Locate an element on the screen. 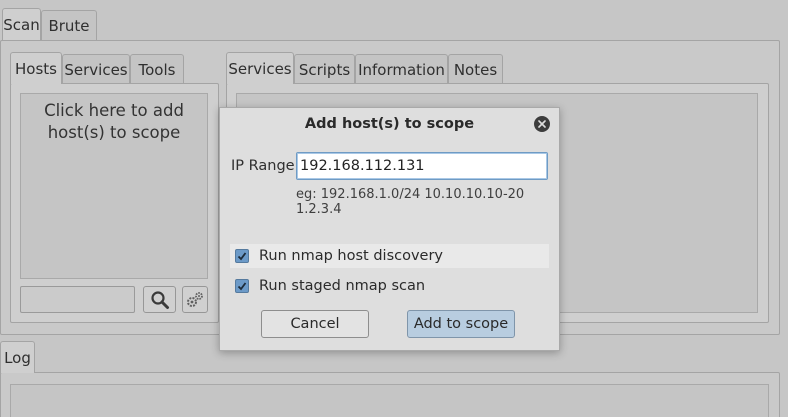  dialog-title: Add host(s) to scope is located at coordinates (389, 124).